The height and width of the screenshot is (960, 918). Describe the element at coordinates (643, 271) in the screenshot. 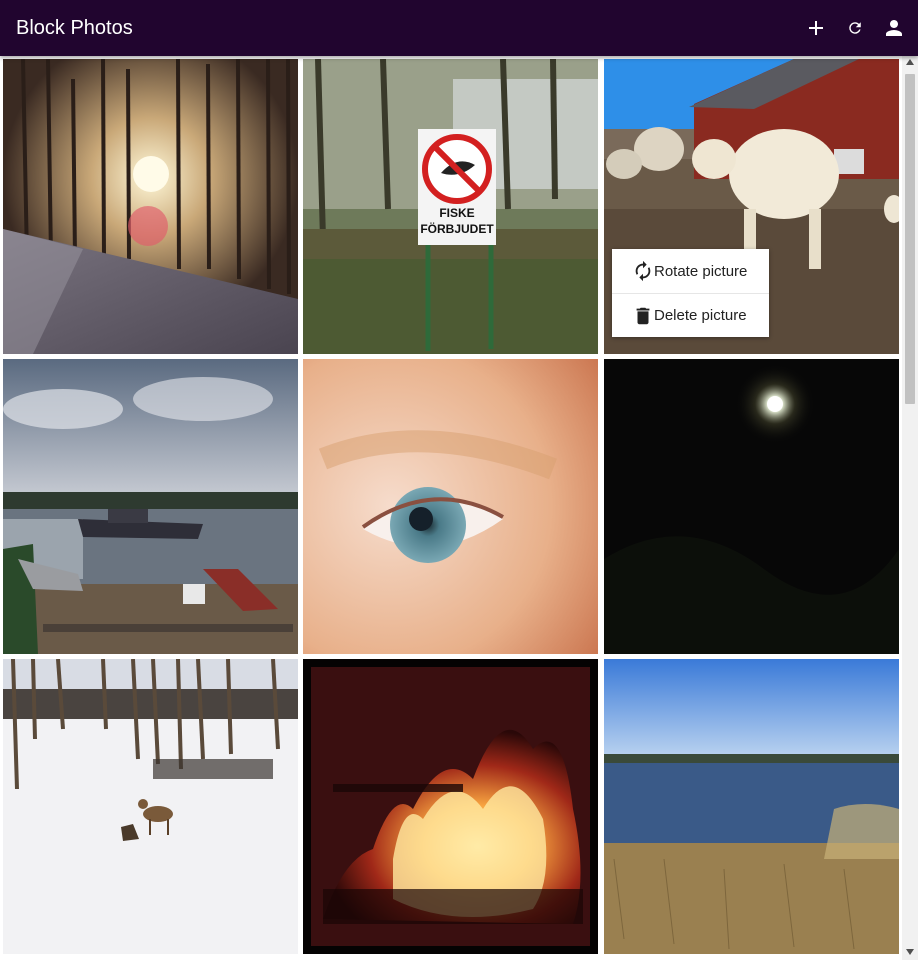

I see `rotate-icon` at that location.